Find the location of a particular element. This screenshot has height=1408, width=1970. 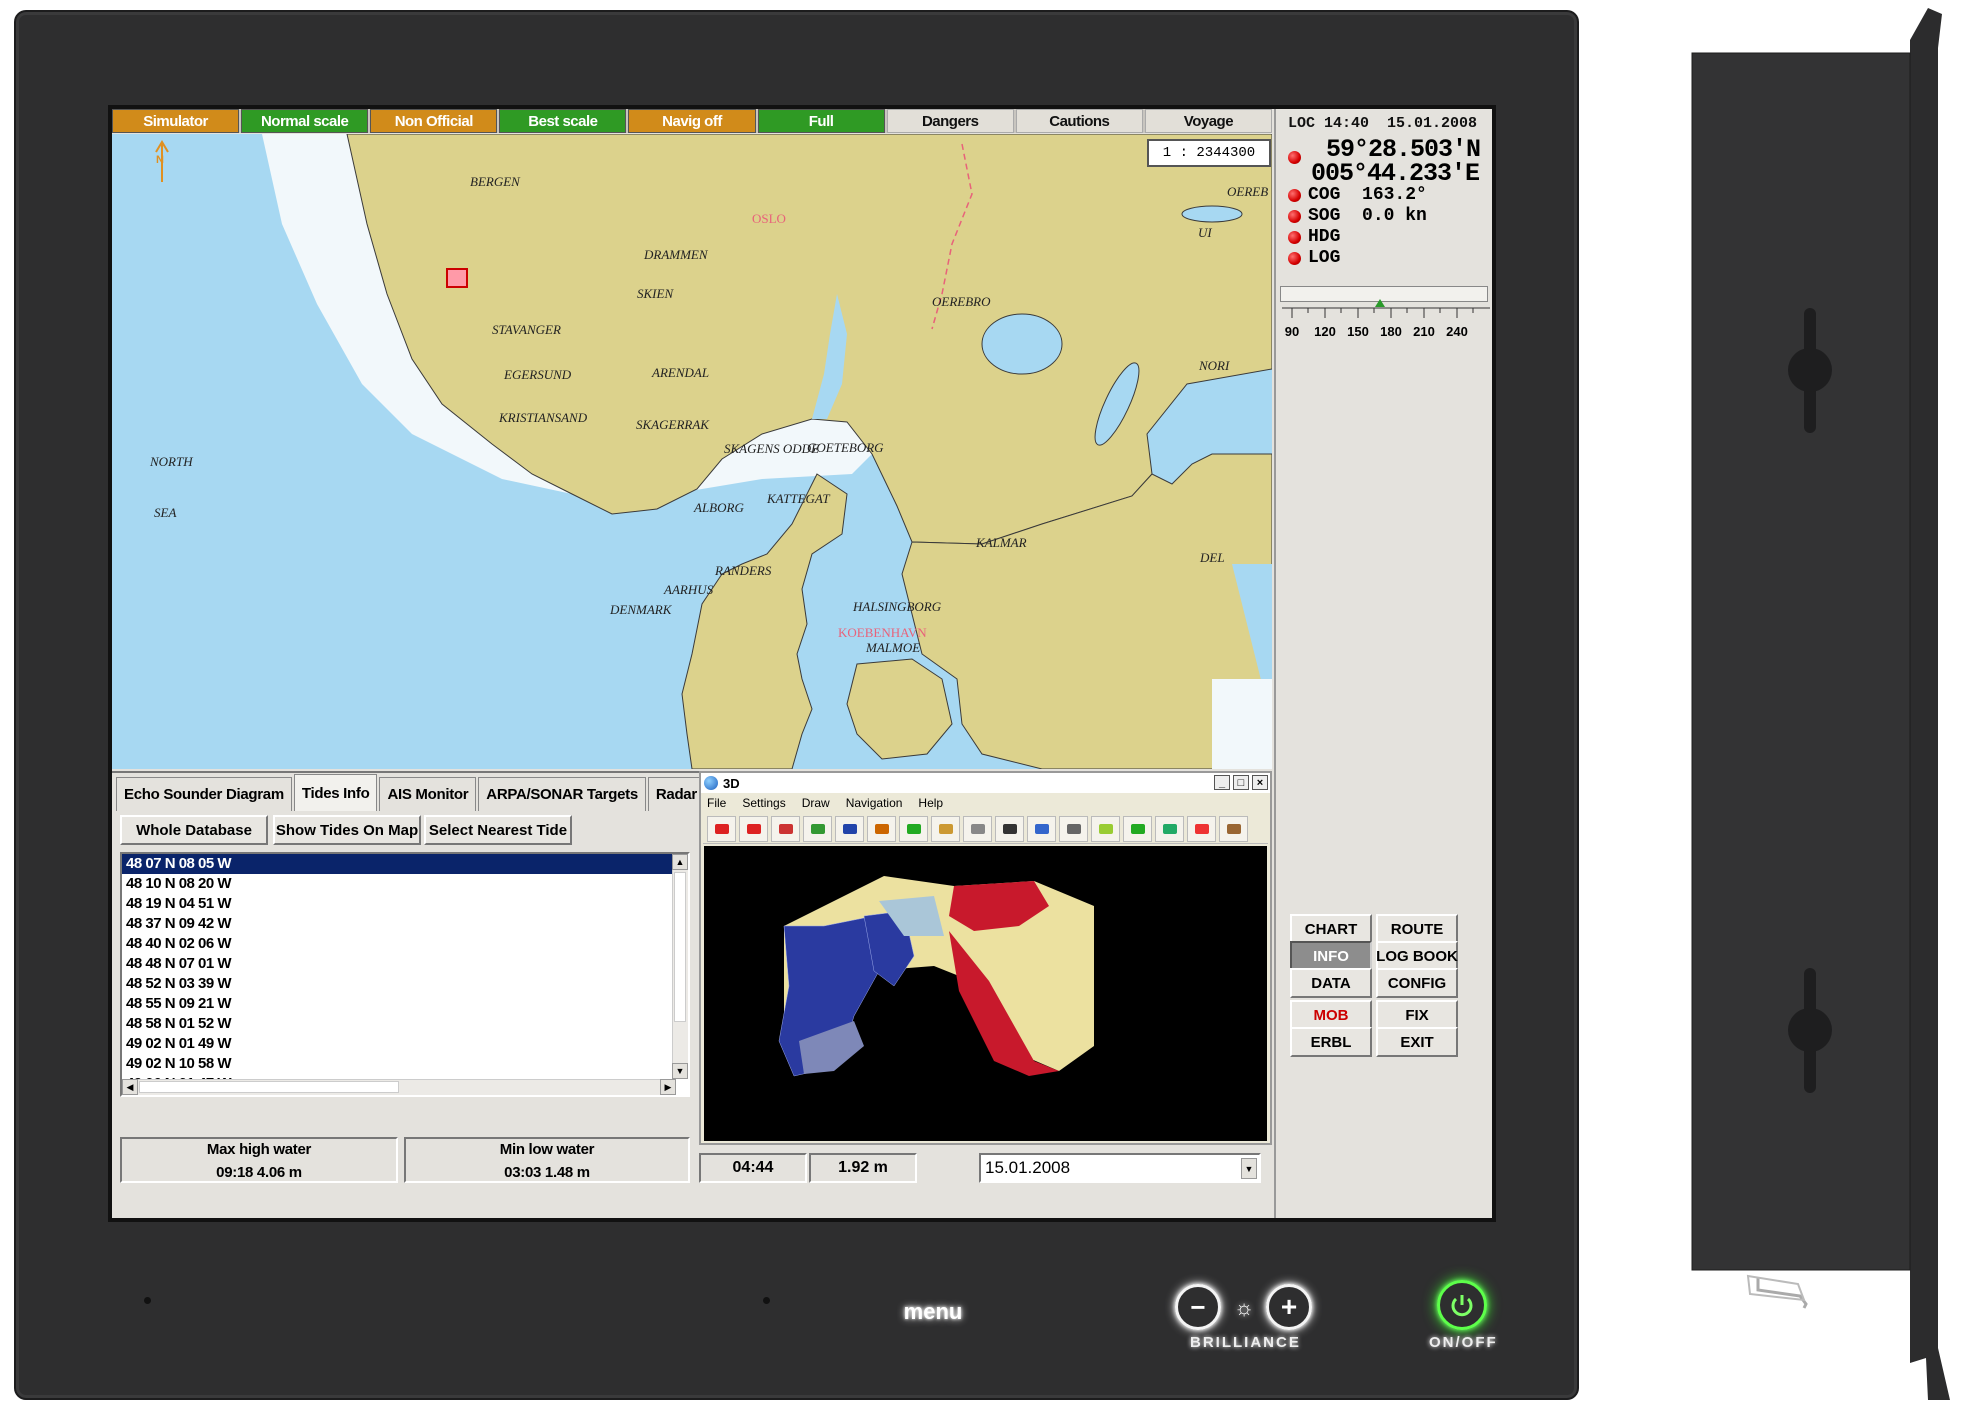

hdg-label: HDG is located at coordinates (1324, 237).